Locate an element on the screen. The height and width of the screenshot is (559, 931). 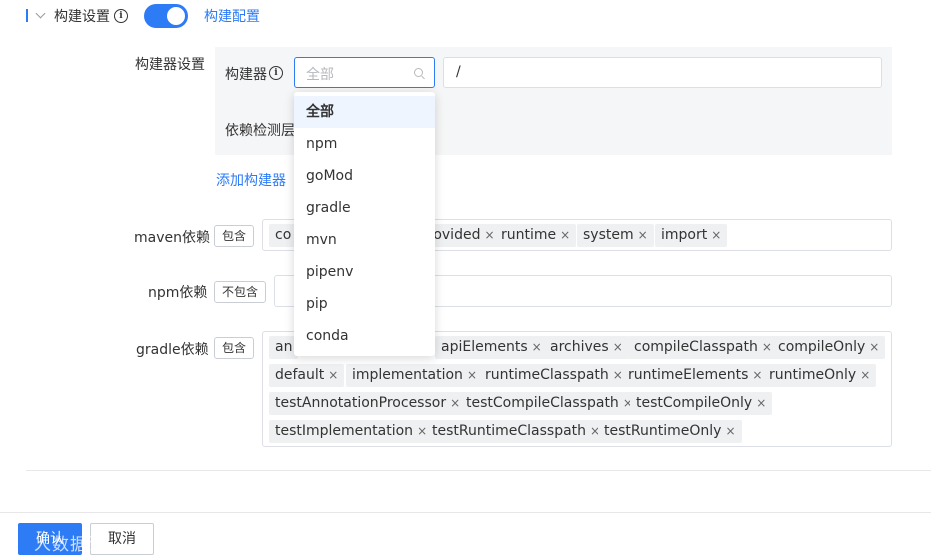
tag-label: co is located at coordinates (283, 235).